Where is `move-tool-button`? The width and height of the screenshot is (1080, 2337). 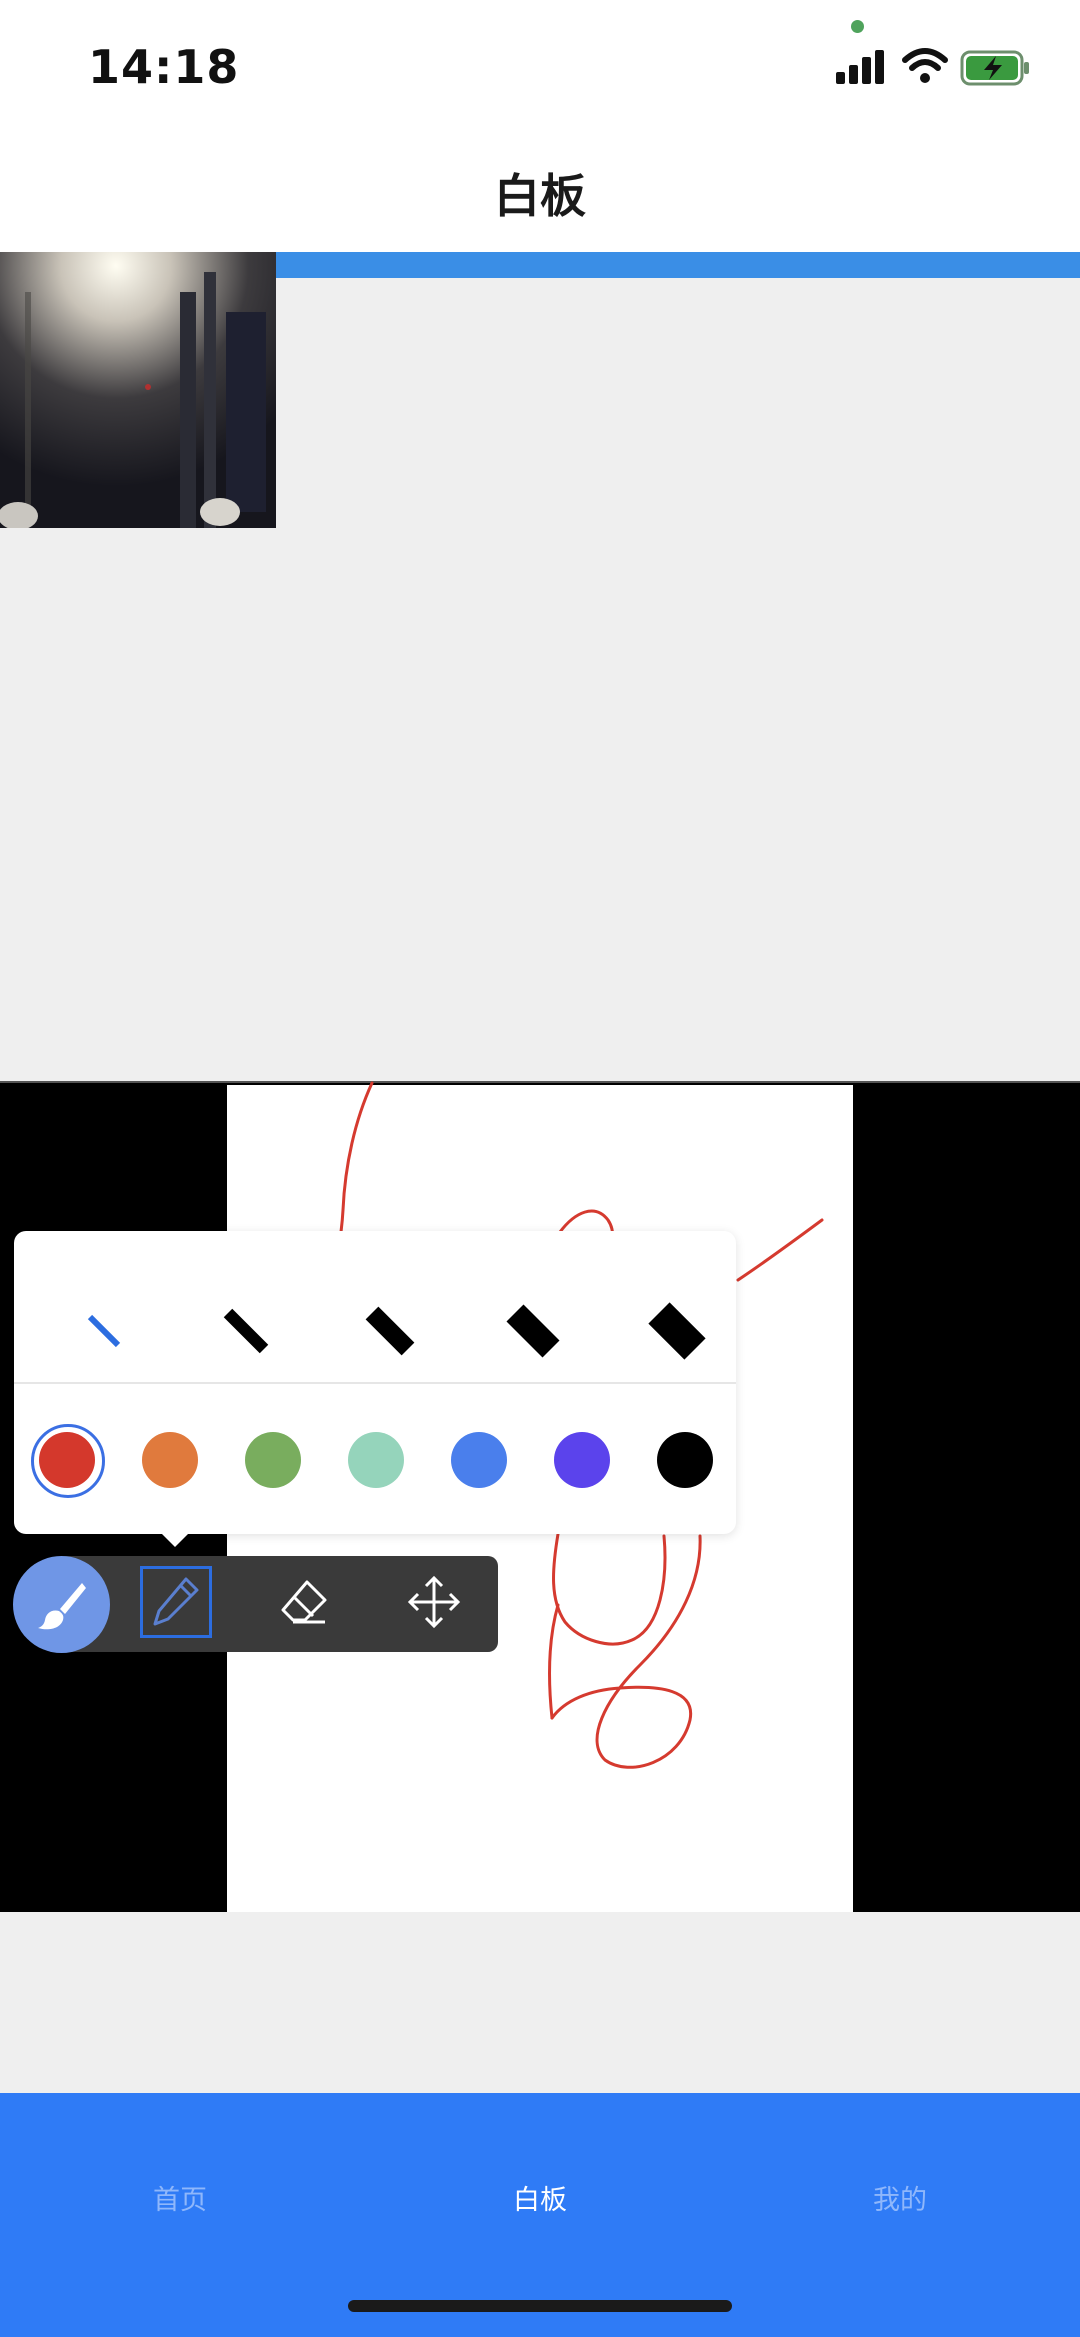 move-tool-button is located at coordinates (434, 1602).